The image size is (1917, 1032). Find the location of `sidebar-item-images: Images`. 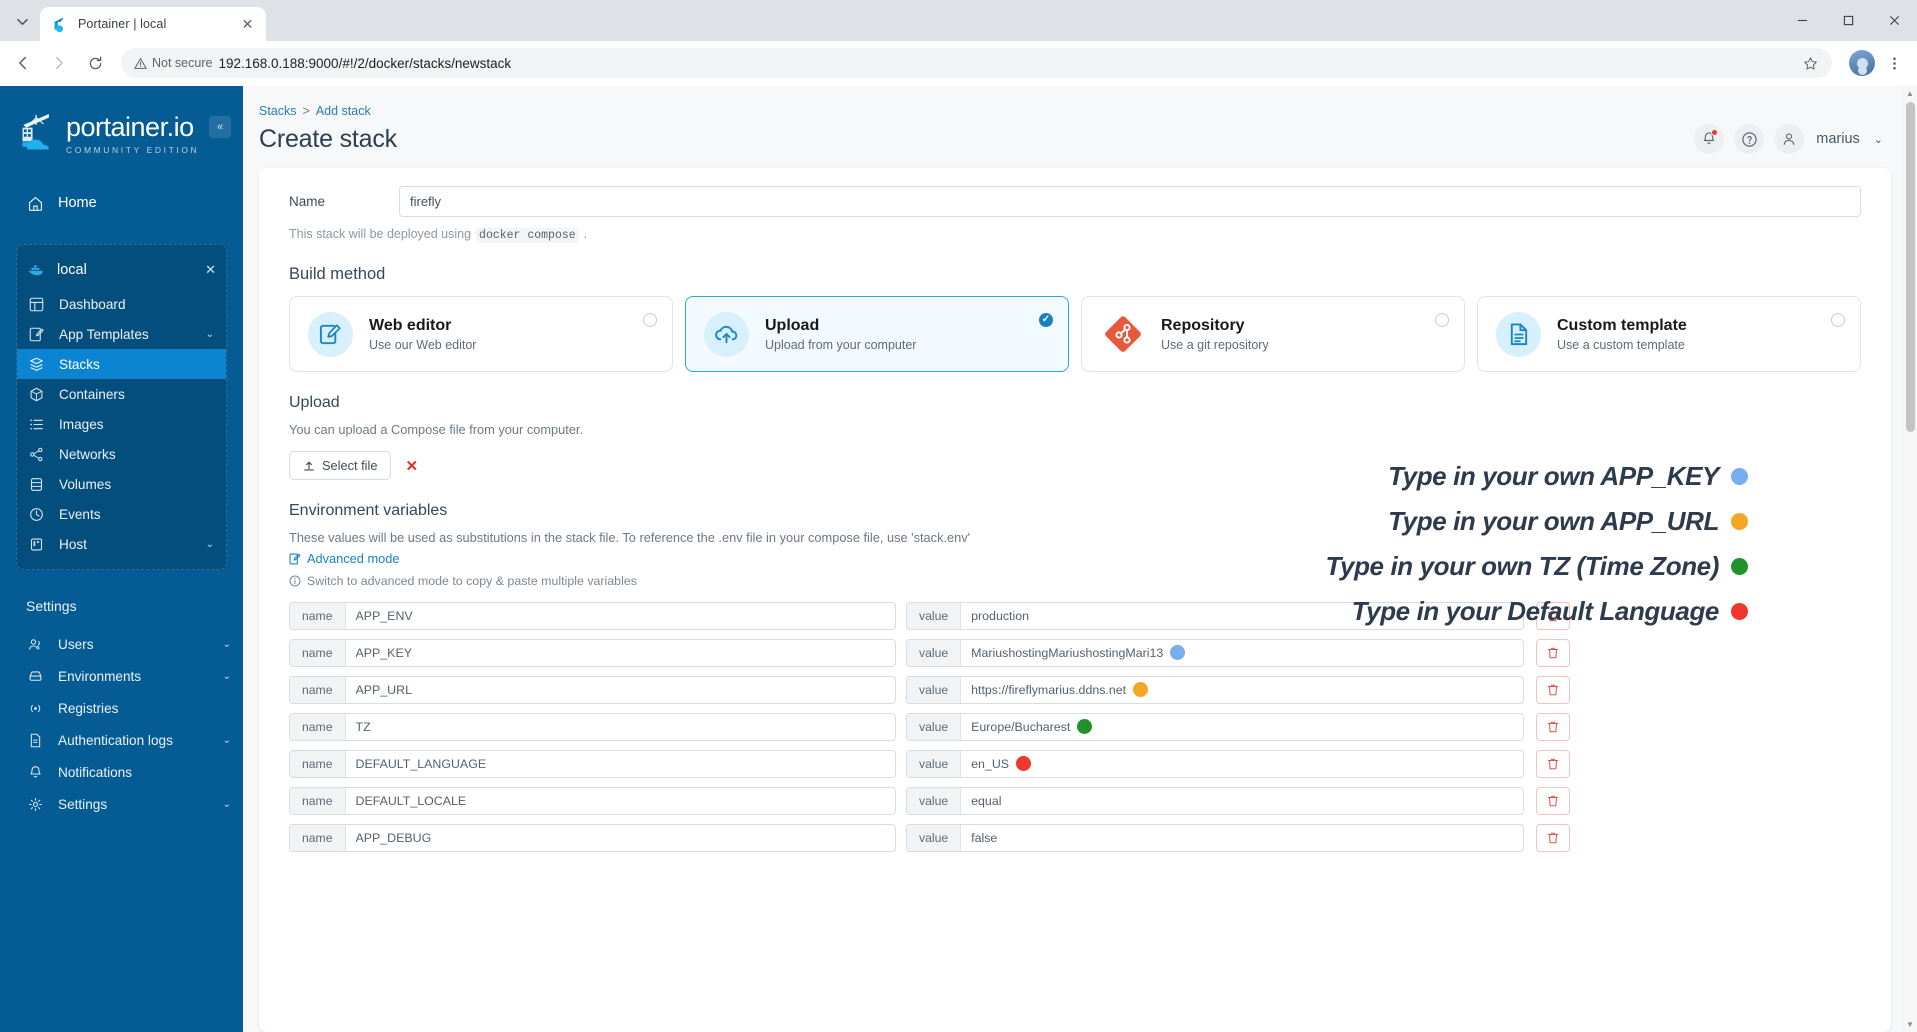

sidebar-item-images: Images is located at coordinates (121, 424).